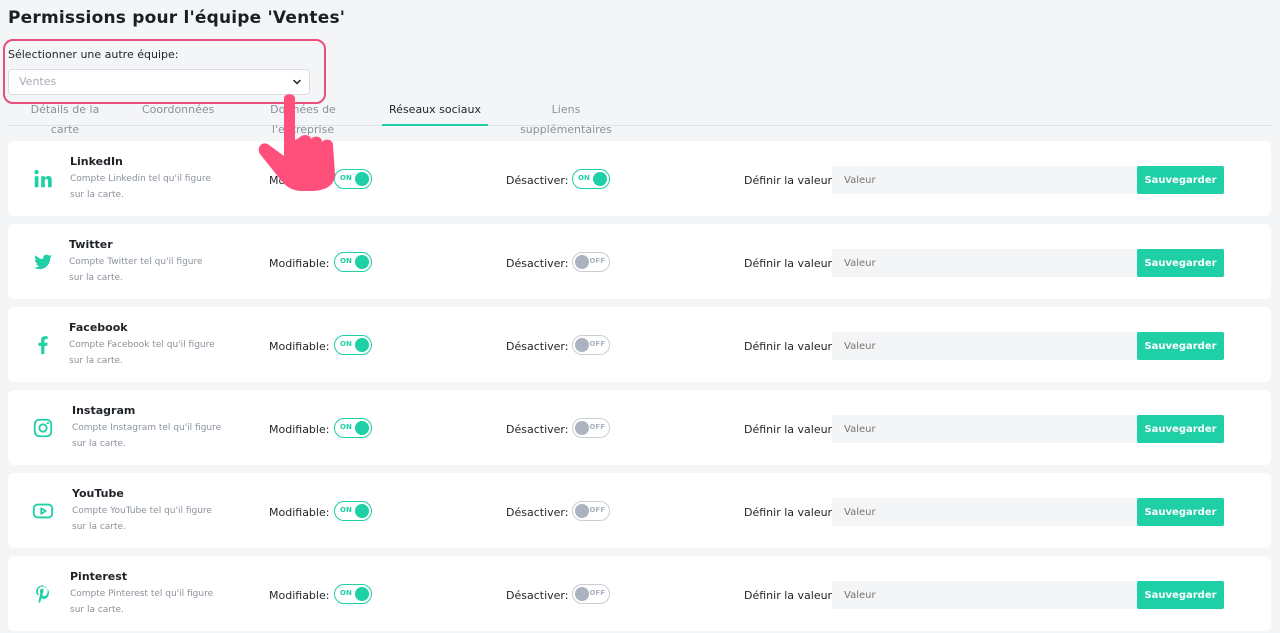 This screenshot has width=1280, height=633. Describe the element at coordinates (297, 82) in the screenshot. I see `chevron-down-icon` at that location.